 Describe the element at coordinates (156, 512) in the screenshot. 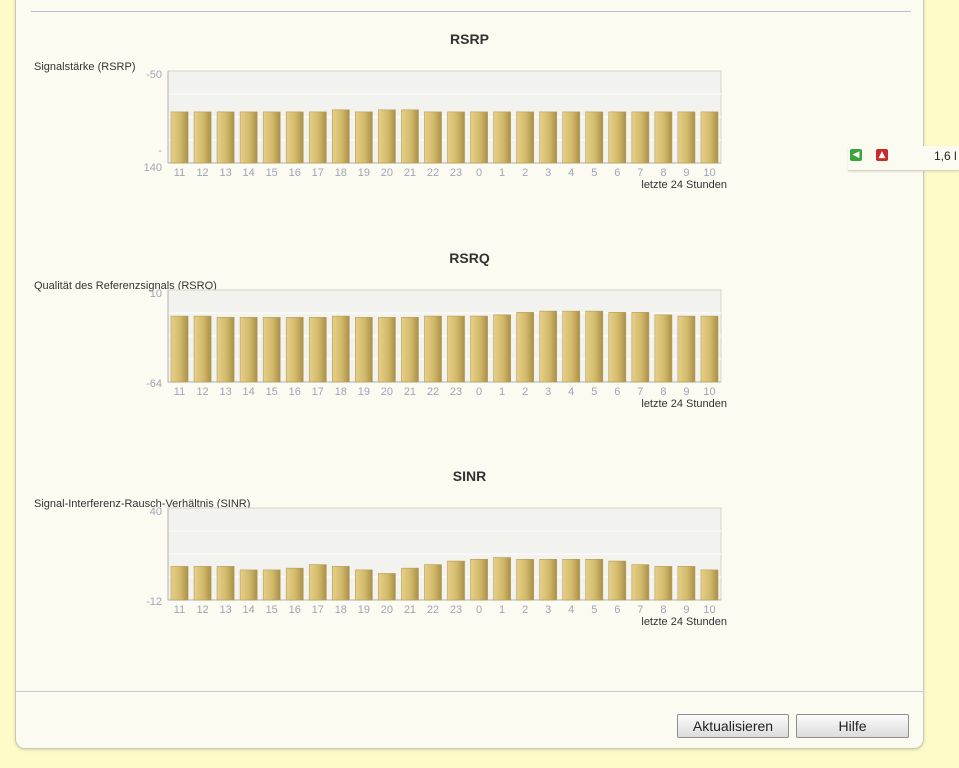

I see `y-tick-label: 40` at that location.